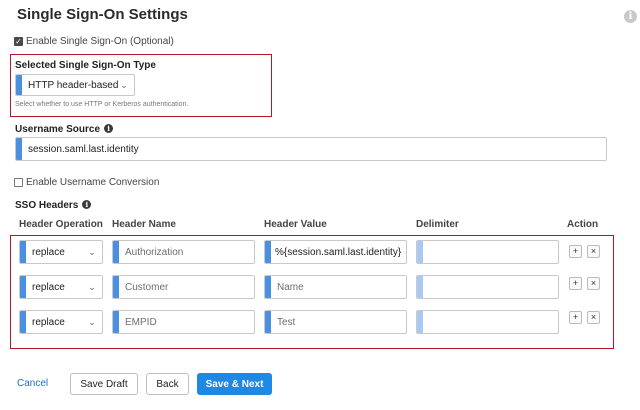 This screenshot has width=640, height=410. I want to click on username-source-label-row: Username Source i, so click(64, 129).